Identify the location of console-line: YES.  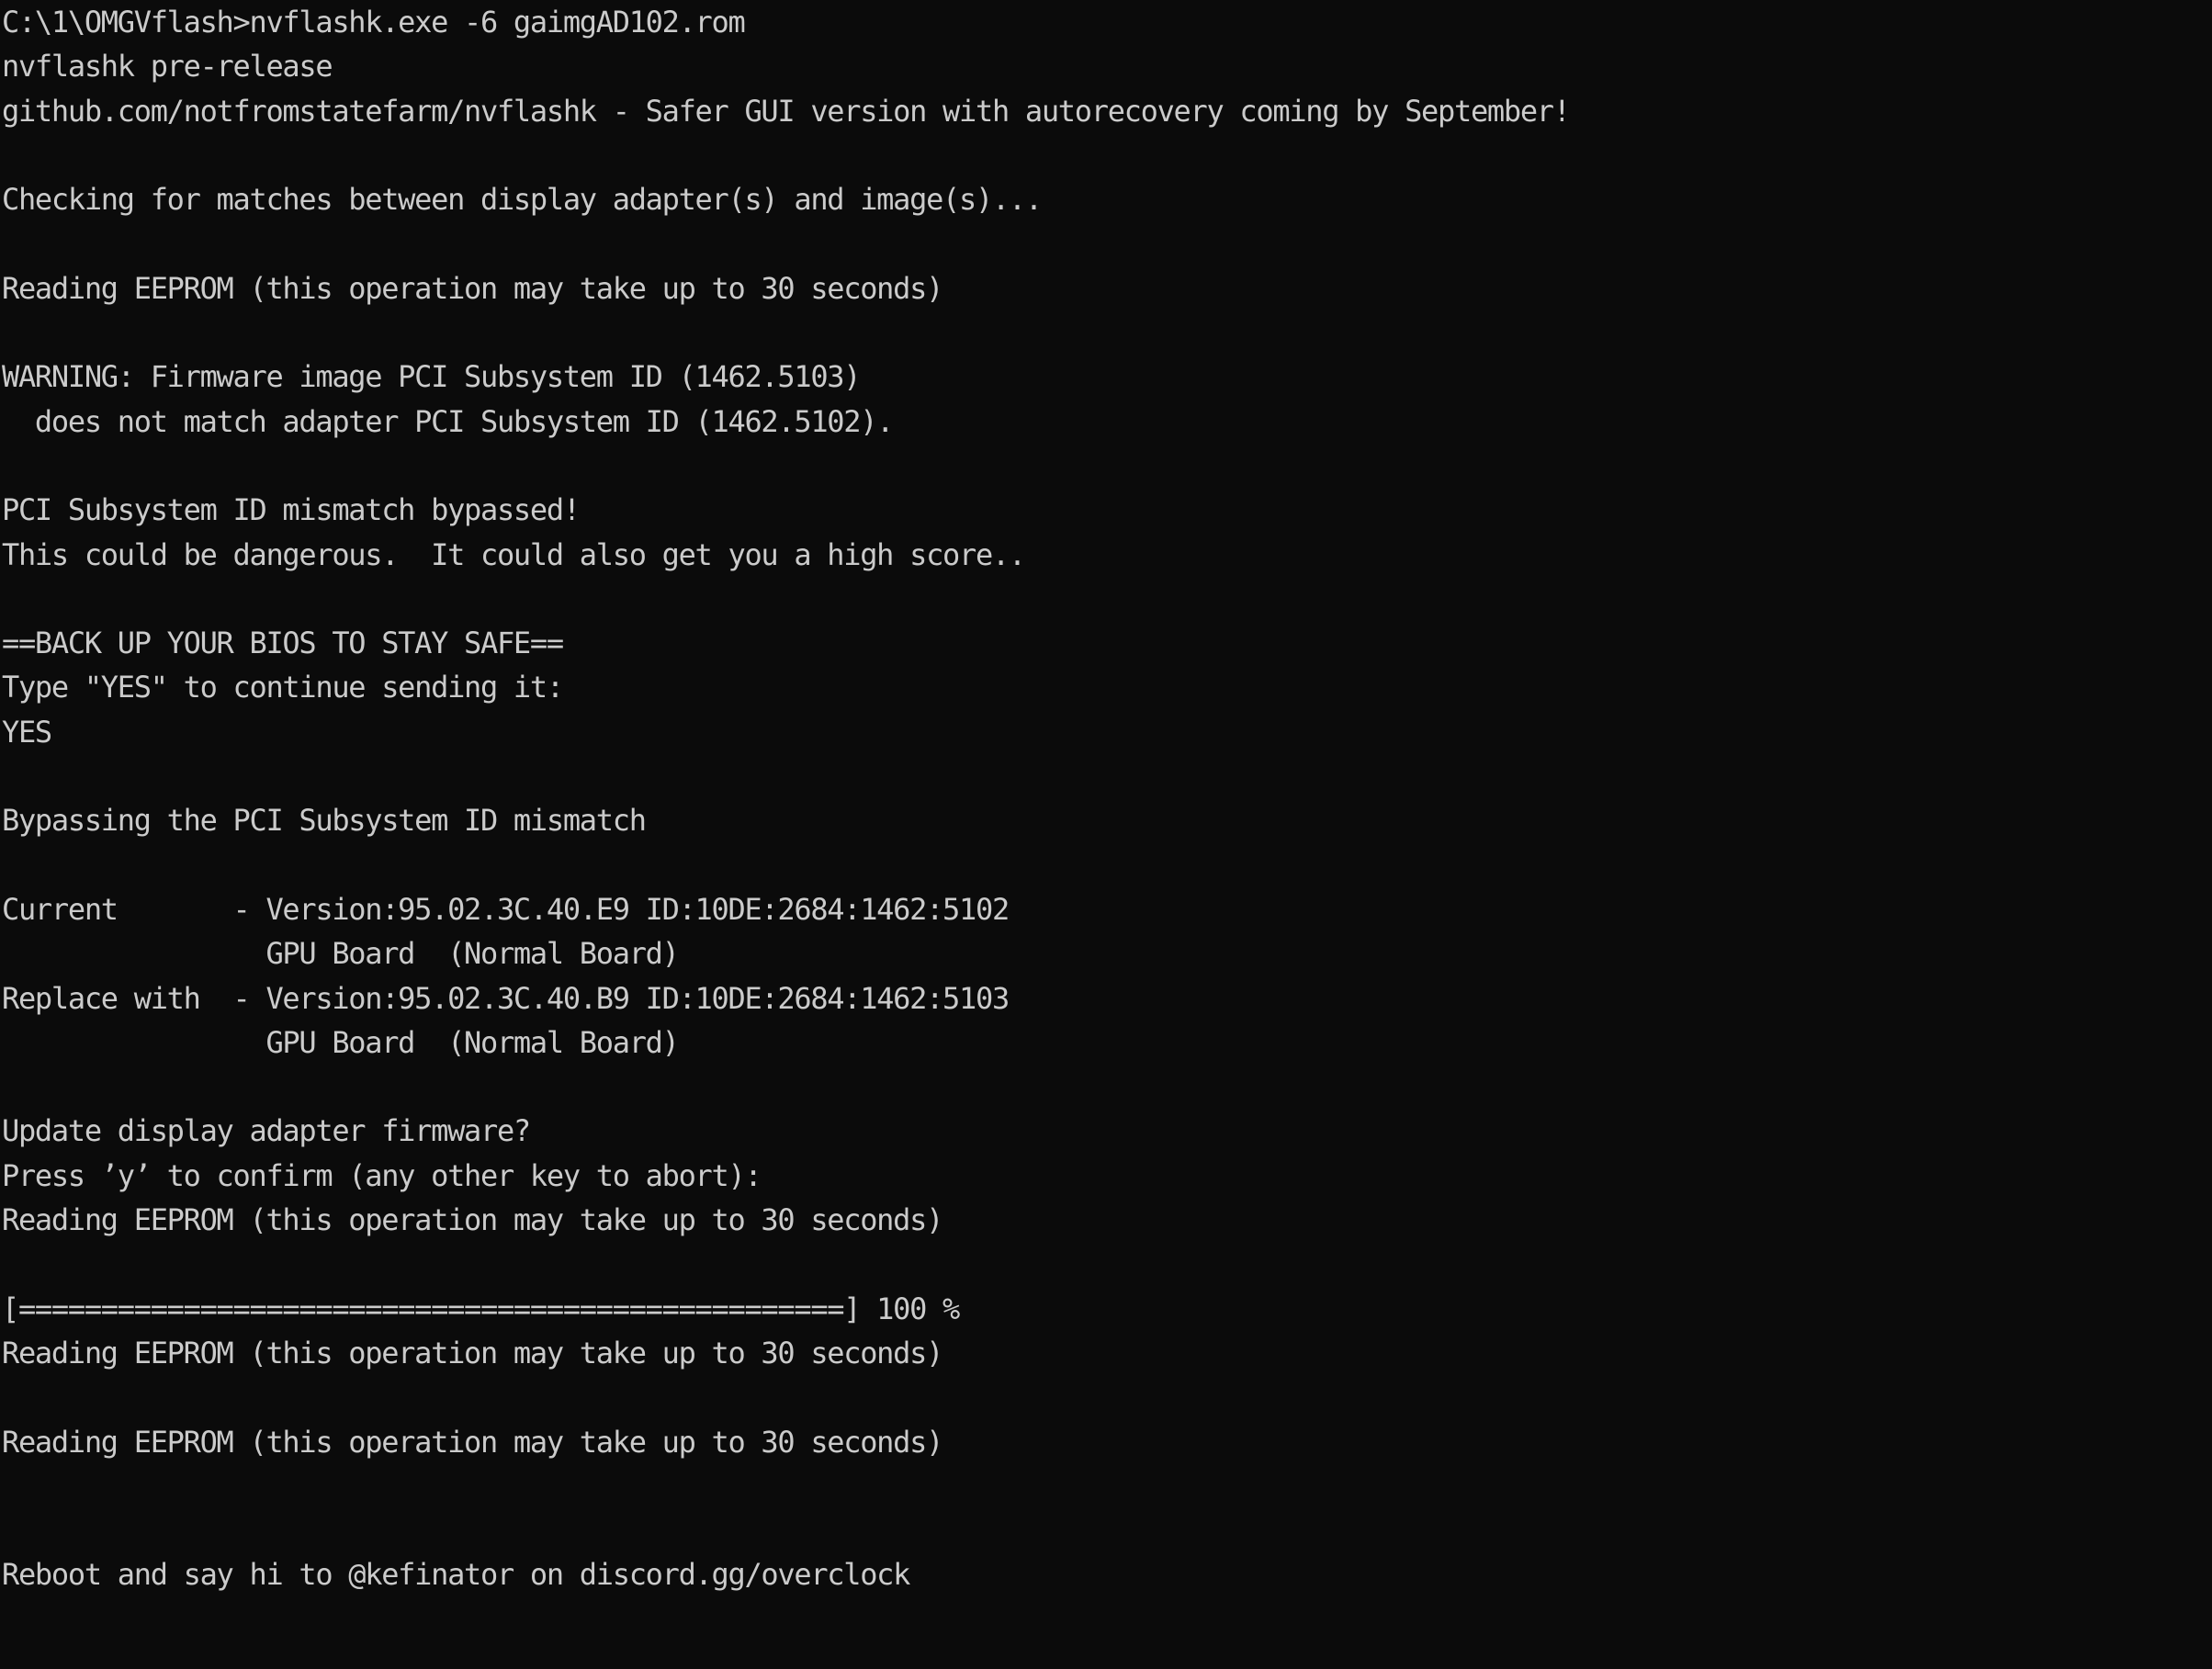
(27, 732).